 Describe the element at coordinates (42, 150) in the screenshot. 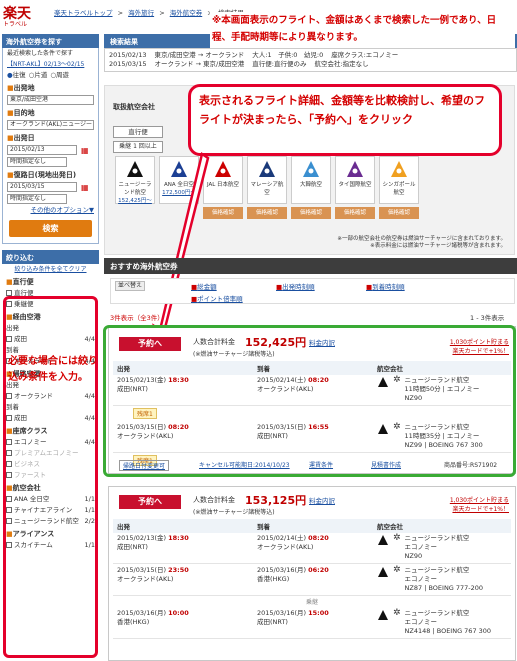

I see `depart-date-input: 2015/02/13` at that location.